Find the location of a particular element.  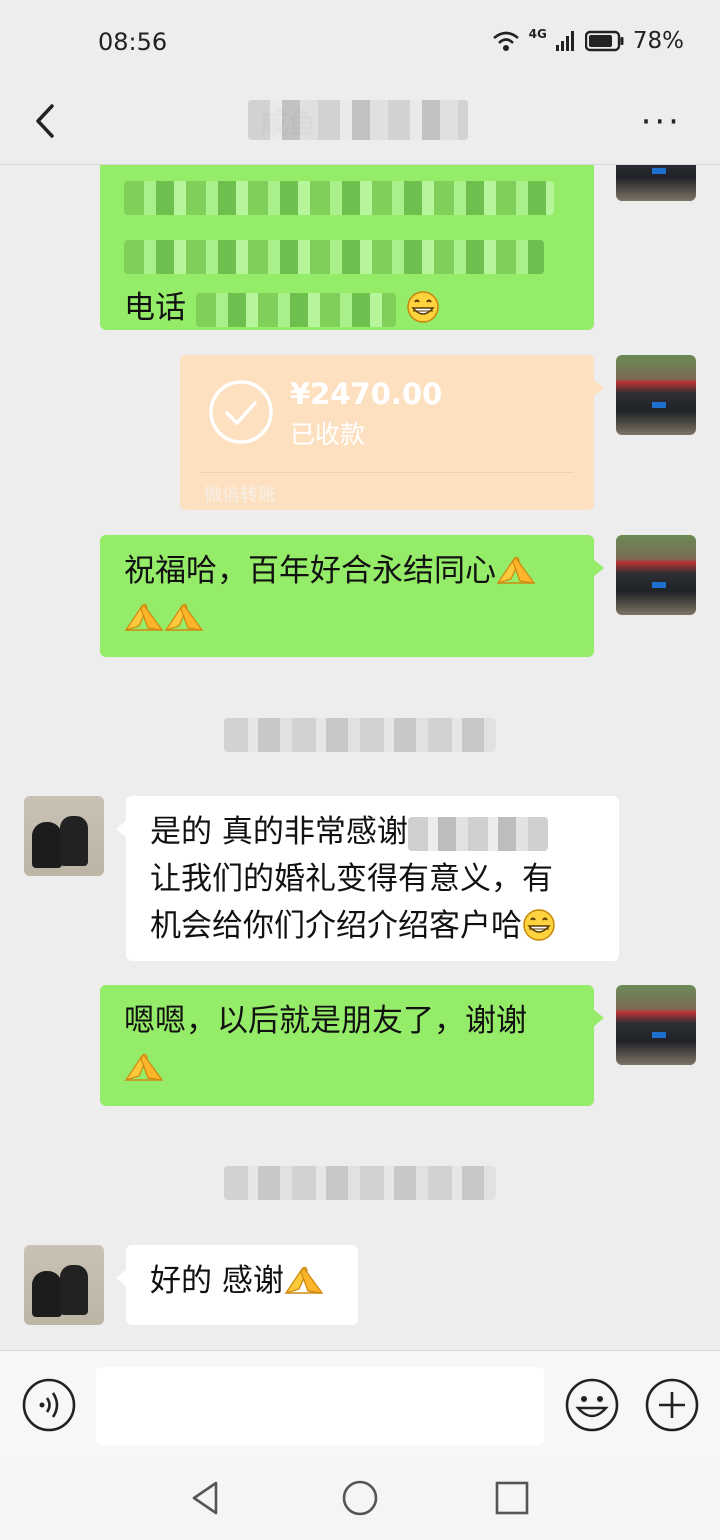

signal-icon is located at coordinates (564, 41).